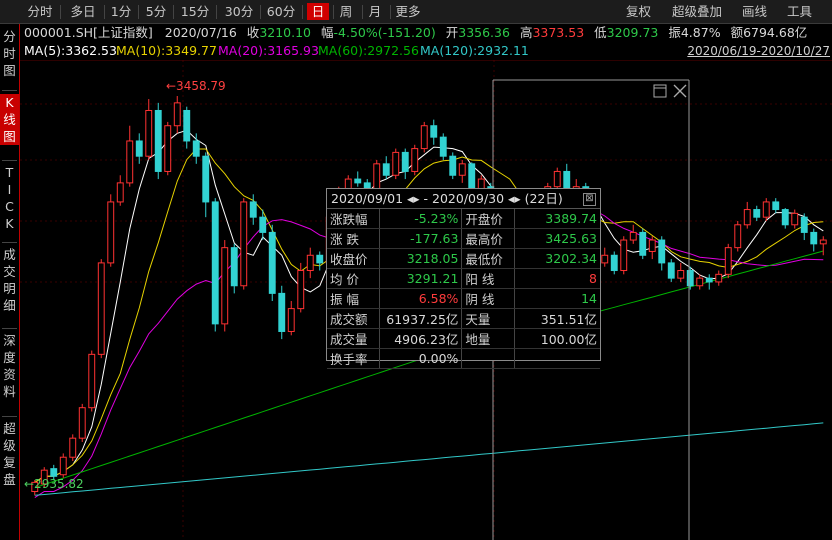 This screenshot has height=540, width=832. Describe the element at coordinates (421, 278) in the screenshot. I see `stat-value: 3291.21` at that location.